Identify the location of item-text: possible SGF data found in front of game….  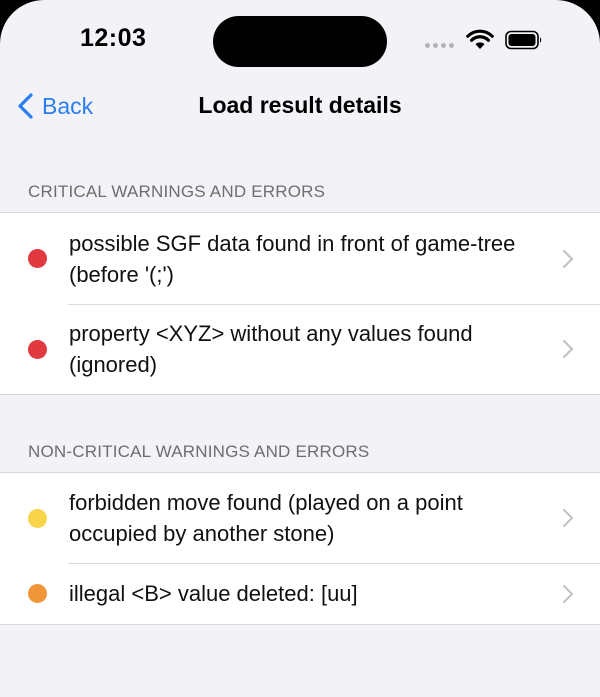
(292, 258).